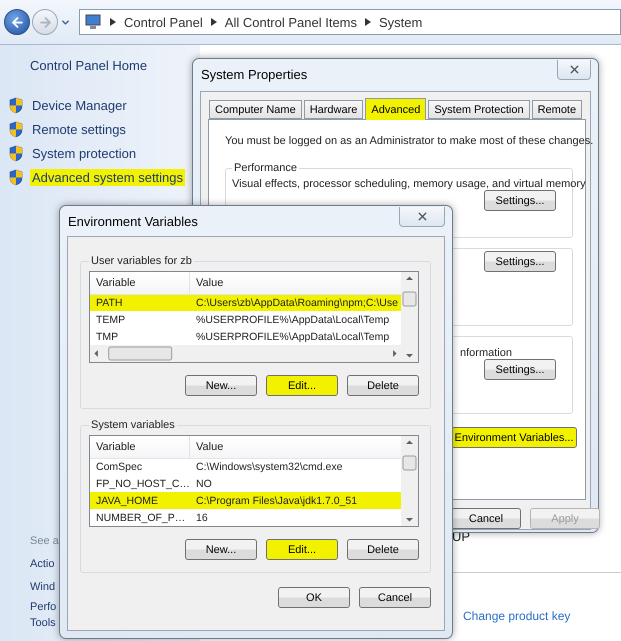  I want to click on variable-row: PATH C:\Users\zb\AppData\Roaming\npm;C:\Use, so click(245, 303).